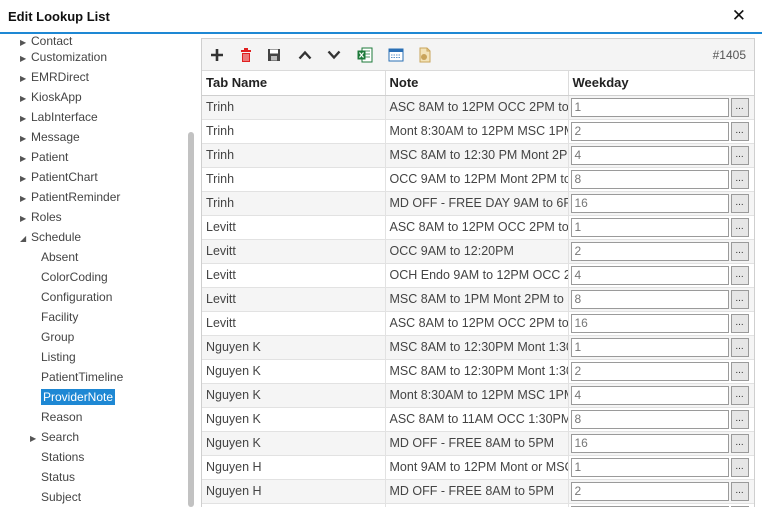 This screenshot has height=507, width=762. What do you see at coordinates (739, 16) in the screenshot?
I see `close-icon: ✕` at bounding box center [739, 16].